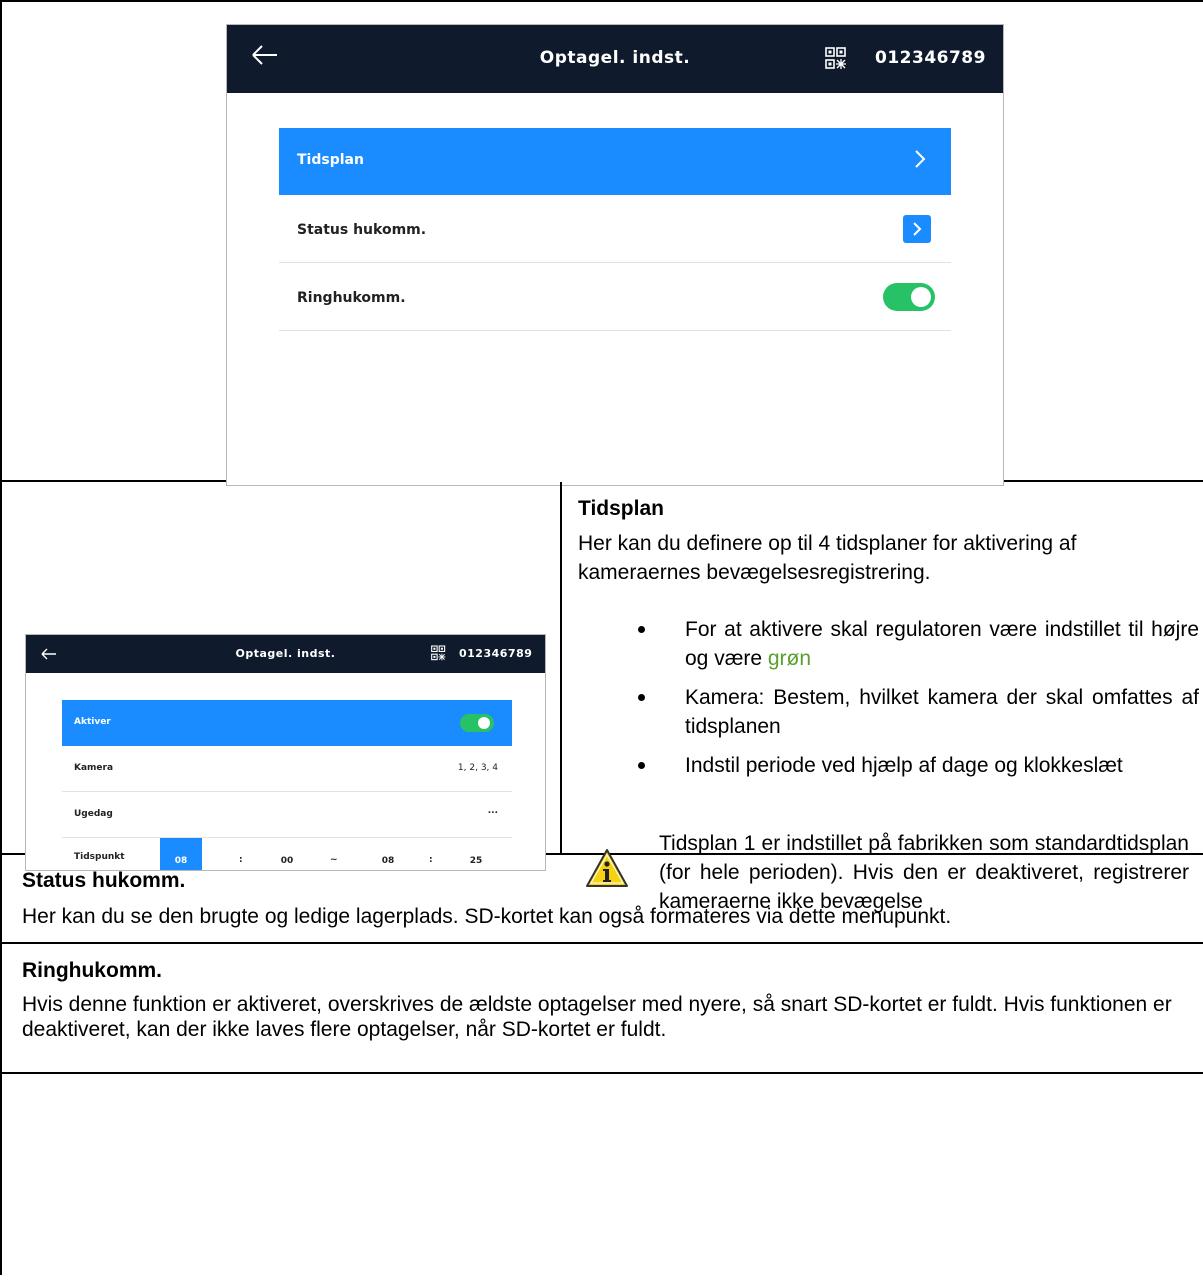 The image size is (1203, 1280). I want to click on row-label: Kamera, so click(94, 768).